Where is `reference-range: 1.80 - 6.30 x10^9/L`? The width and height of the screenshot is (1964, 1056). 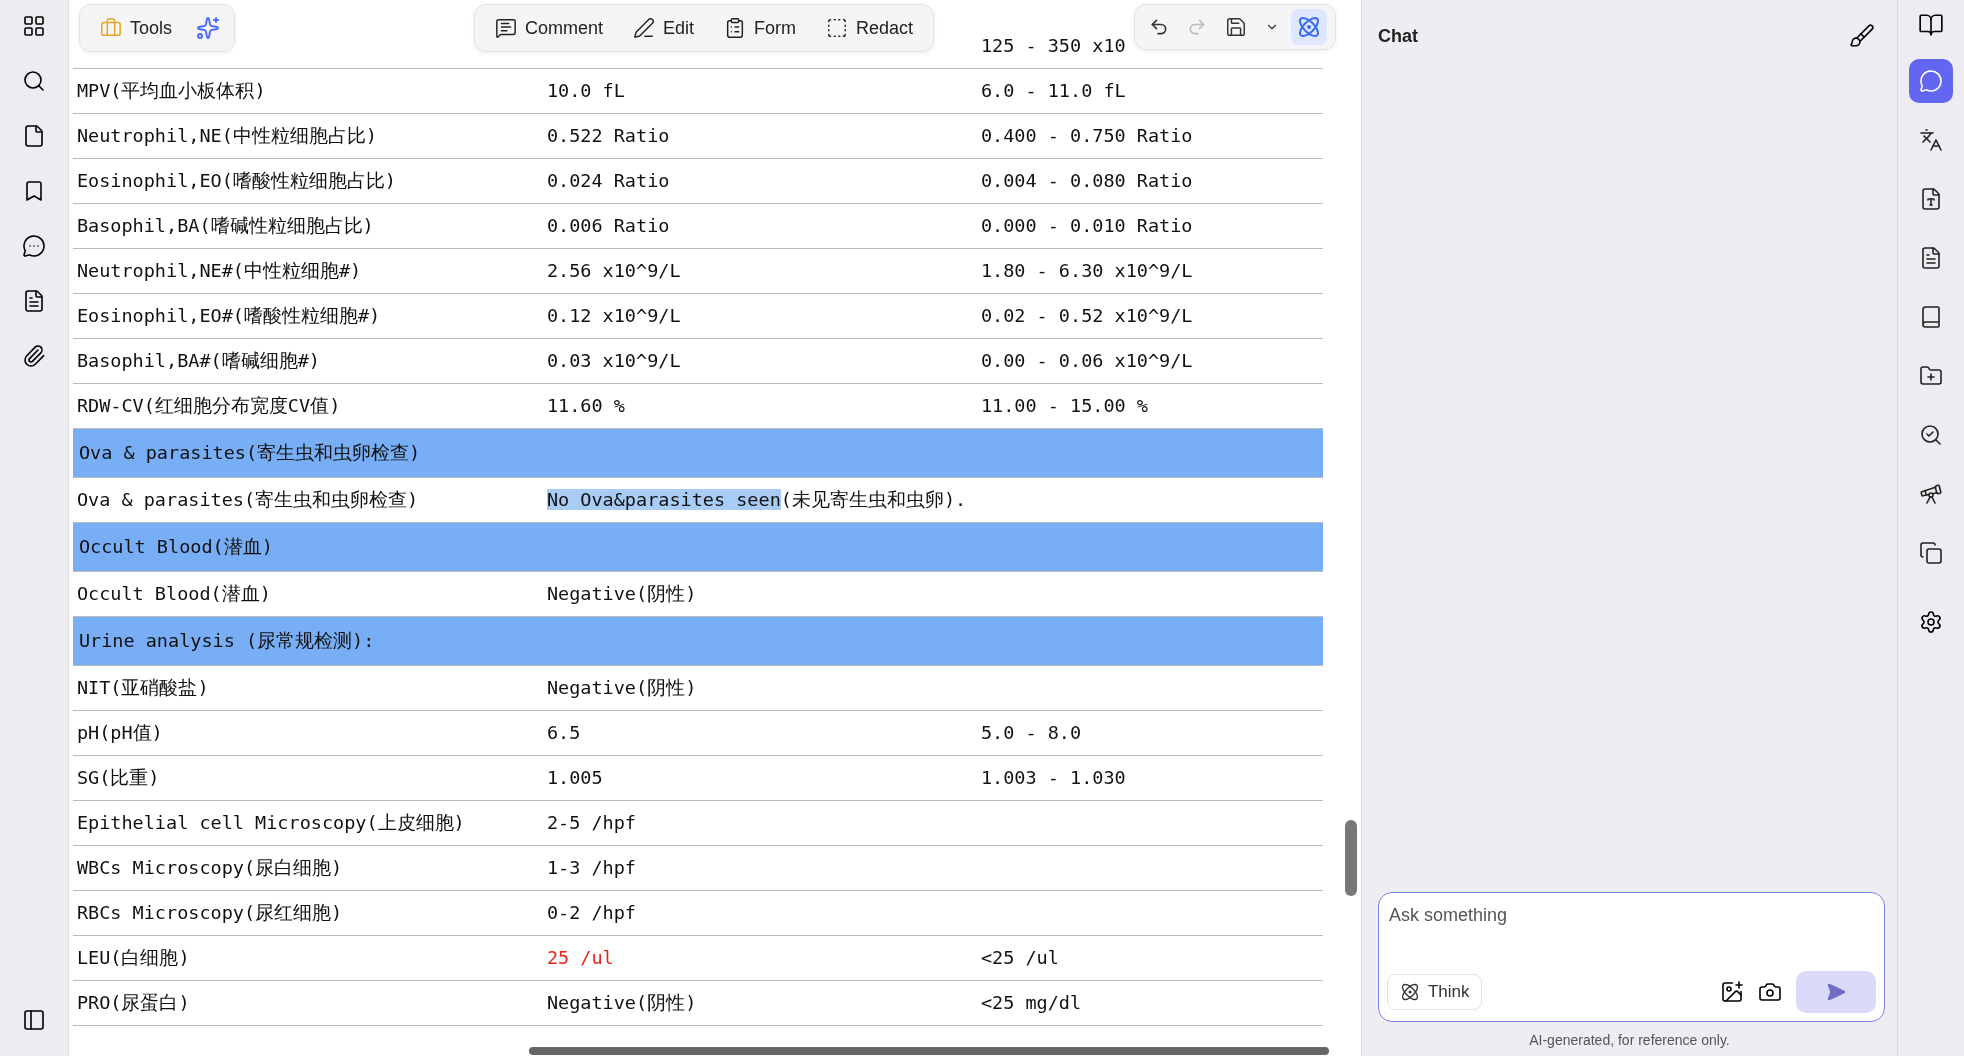 reference-range: 1.80 - 6.30 x10^9/L is located at coordinates (1086, 270).